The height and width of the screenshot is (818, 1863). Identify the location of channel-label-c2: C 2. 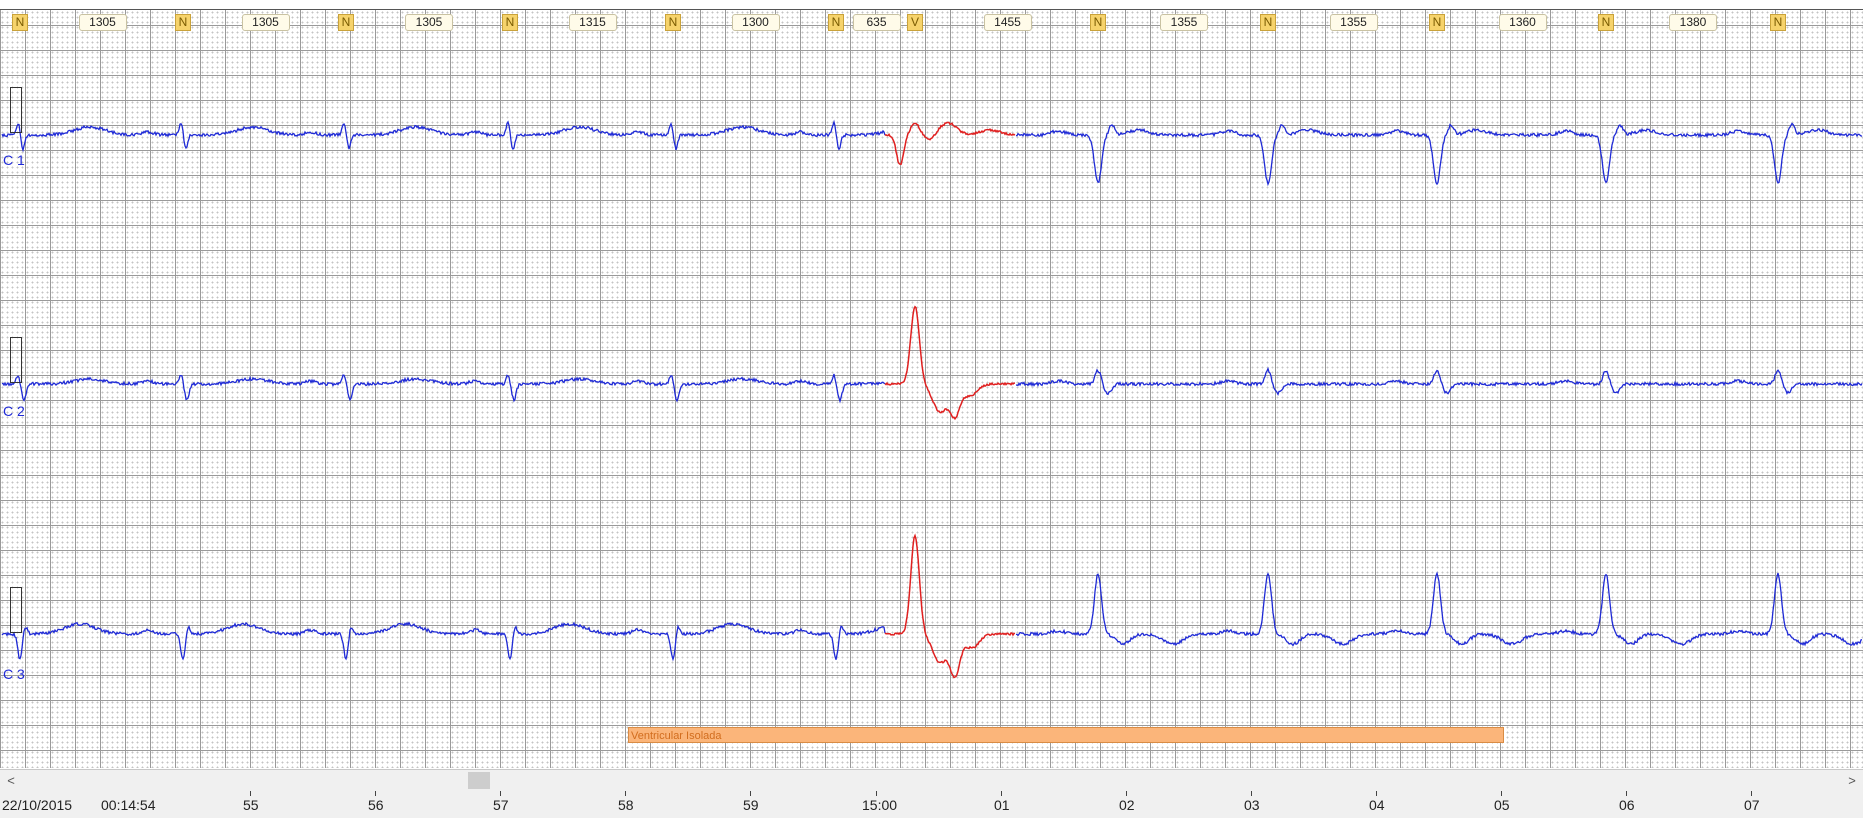
(14, 411).